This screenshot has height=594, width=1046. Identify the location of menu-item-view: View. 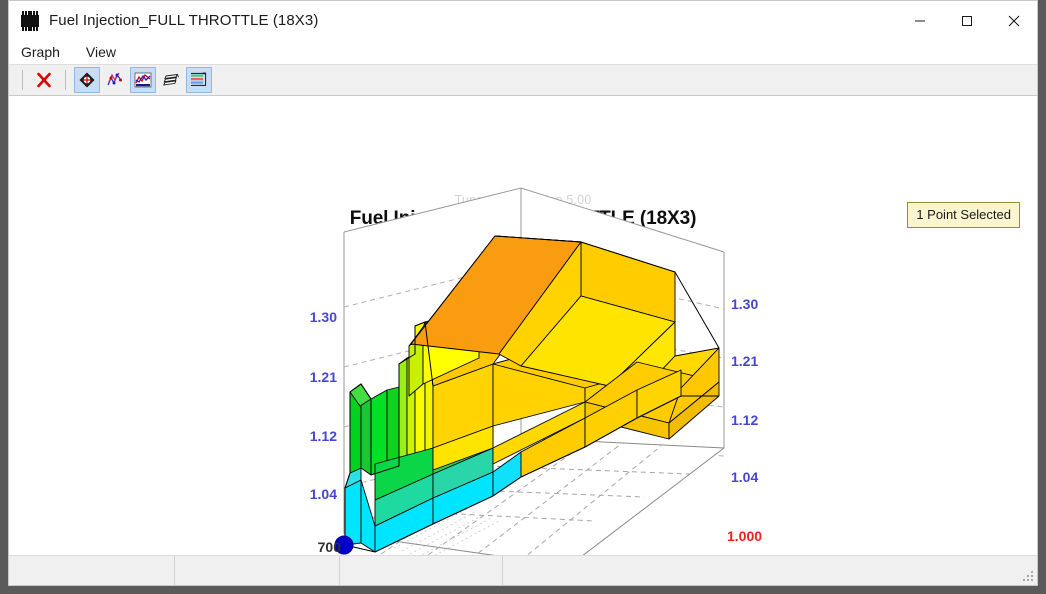
(105, 52).